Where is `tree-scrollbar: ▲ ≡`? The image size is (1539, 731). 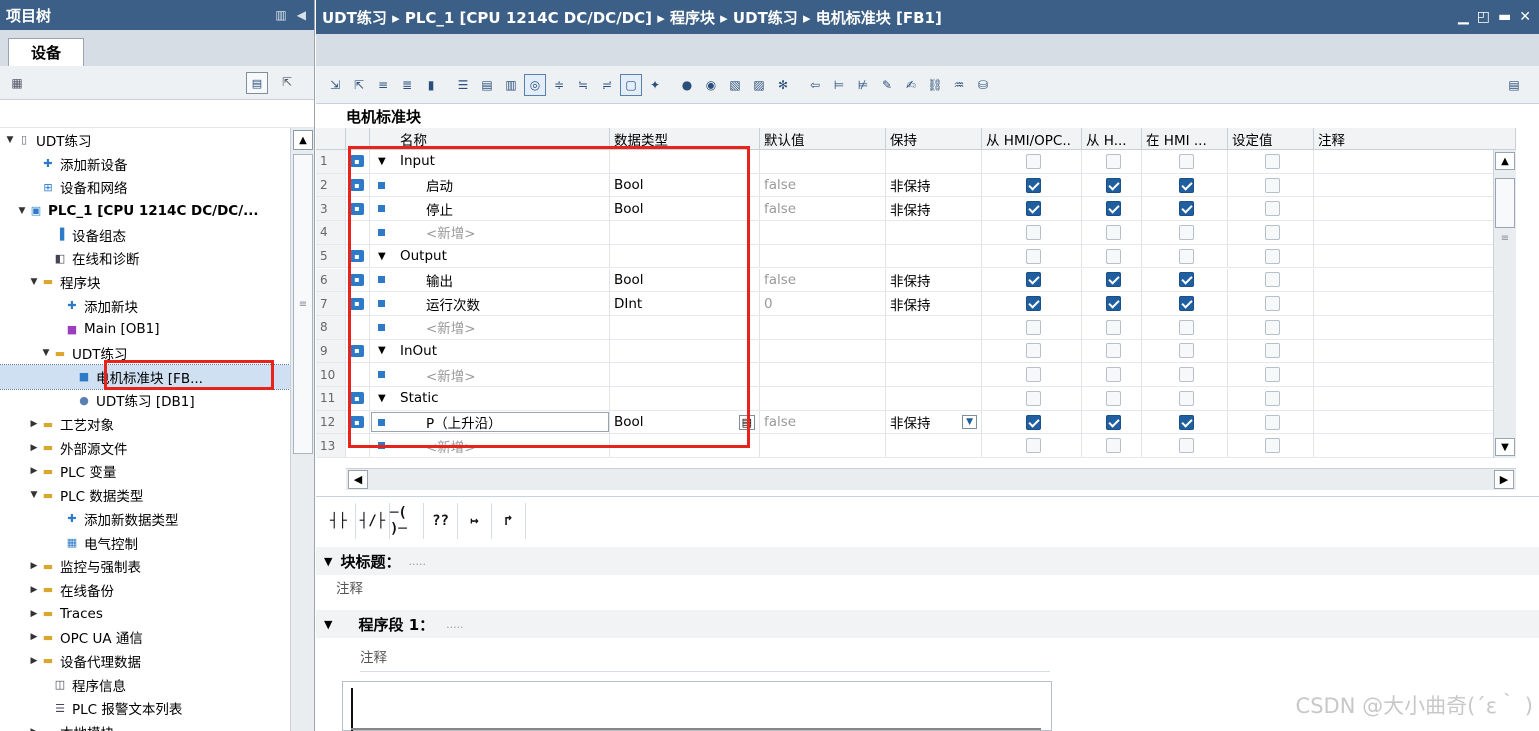 tree-scrollbar: ▲ ≡ is located at coordinates (302, 429).